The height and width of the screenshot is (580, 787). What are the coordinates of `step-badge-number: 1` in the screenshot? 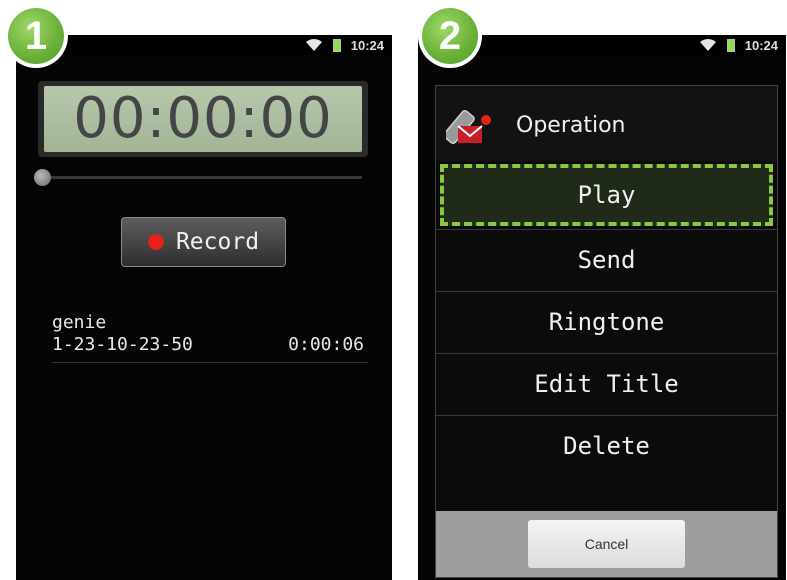 It's located at (36, 36).